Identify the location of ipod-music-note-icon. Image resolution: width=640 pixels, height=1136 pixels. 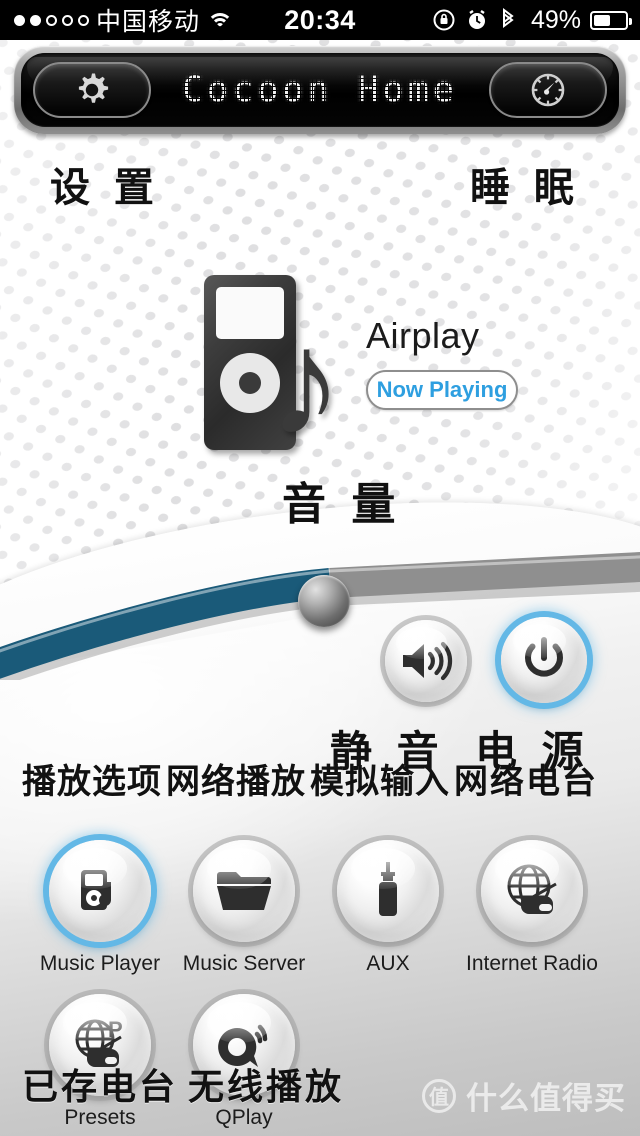
(100, 891).